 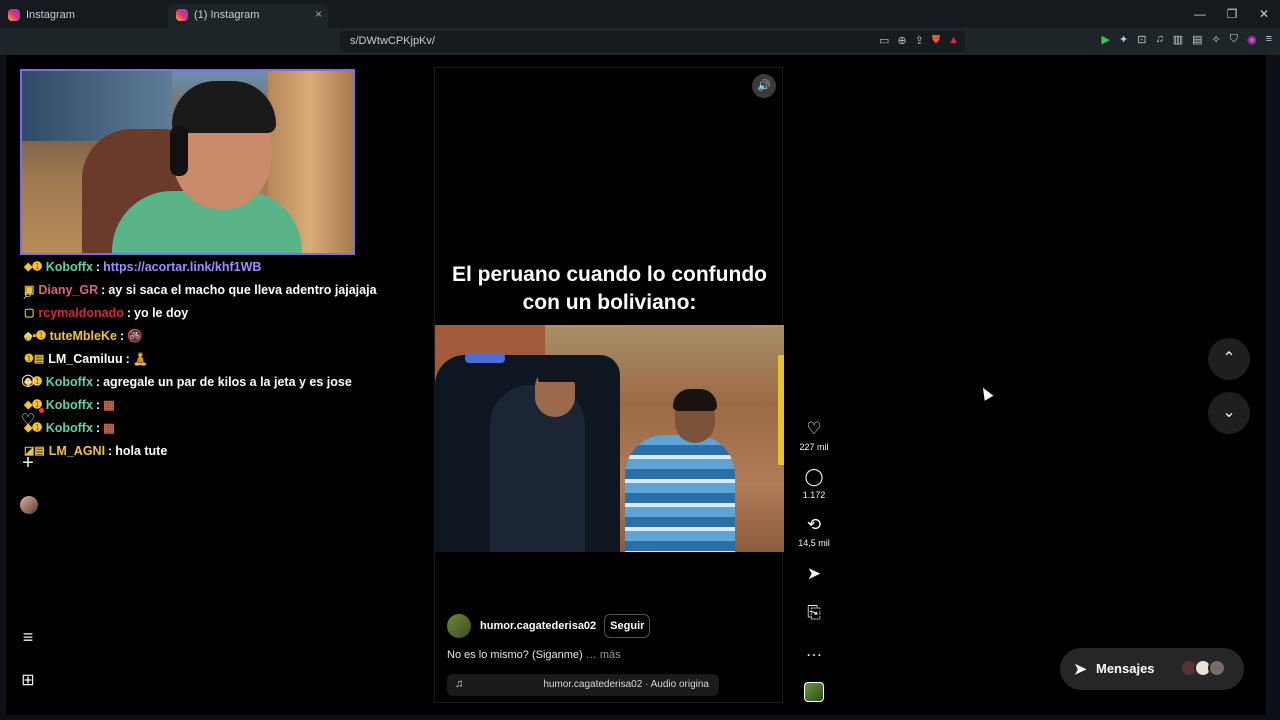 What do you see at coordinates (814, 613) in the screenshot?
I see `save-button: ⎘` at bounding box center [814, 613].